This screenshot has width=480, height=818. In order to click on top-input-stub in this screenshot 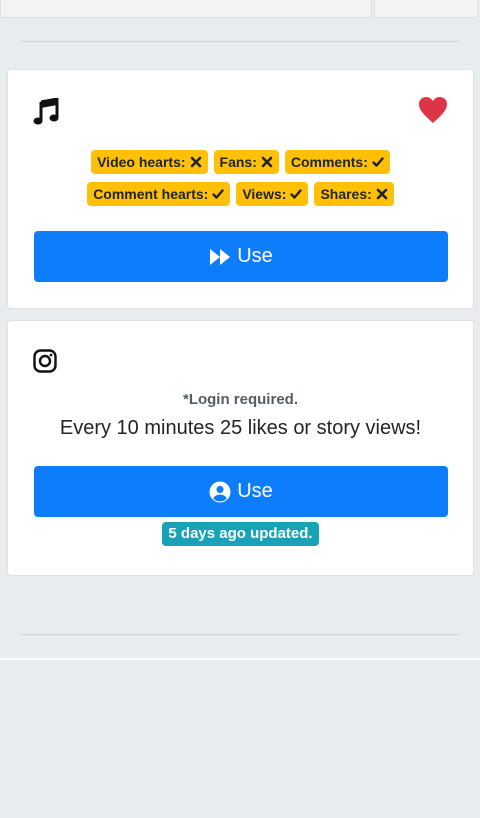, I will do `click(186, 9)`.